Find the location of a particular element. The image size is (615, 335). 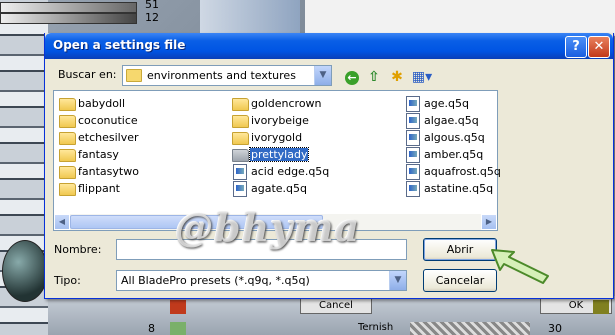

cancel-button: Cancelar is located at coordinates (460, 280).